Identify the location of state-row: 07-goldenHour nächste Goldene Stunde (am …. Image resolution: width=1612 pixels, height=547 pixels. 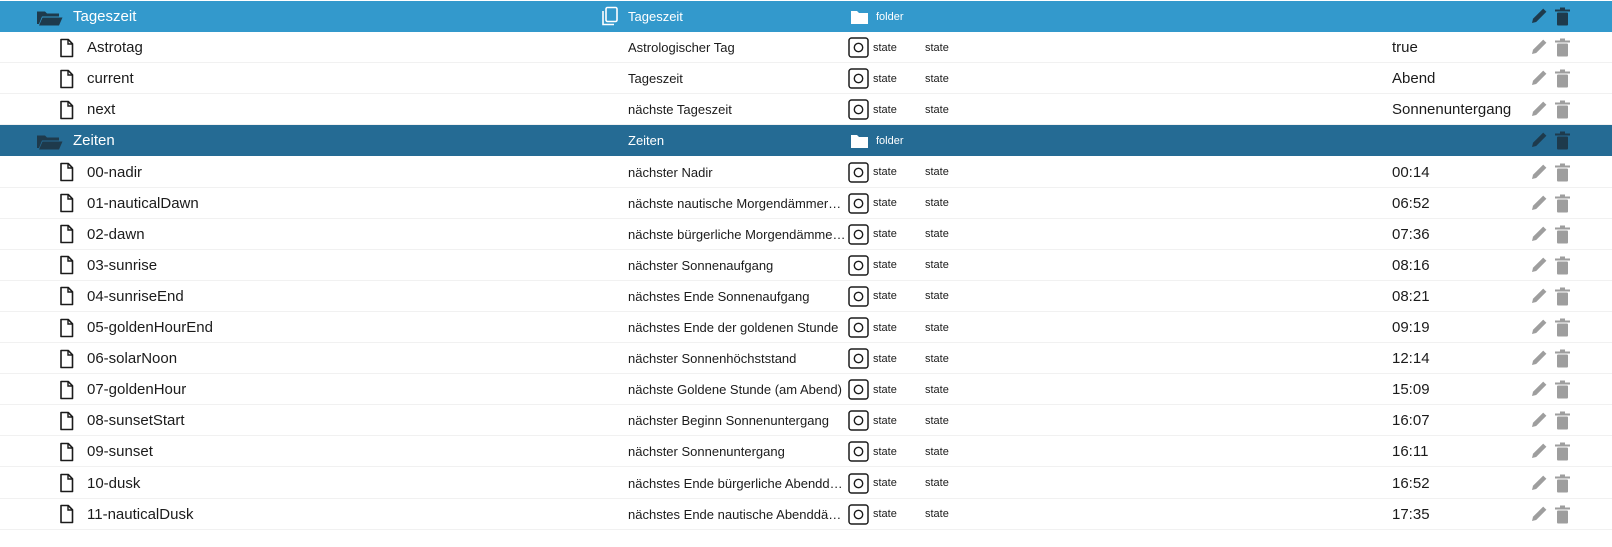
(806, 390).